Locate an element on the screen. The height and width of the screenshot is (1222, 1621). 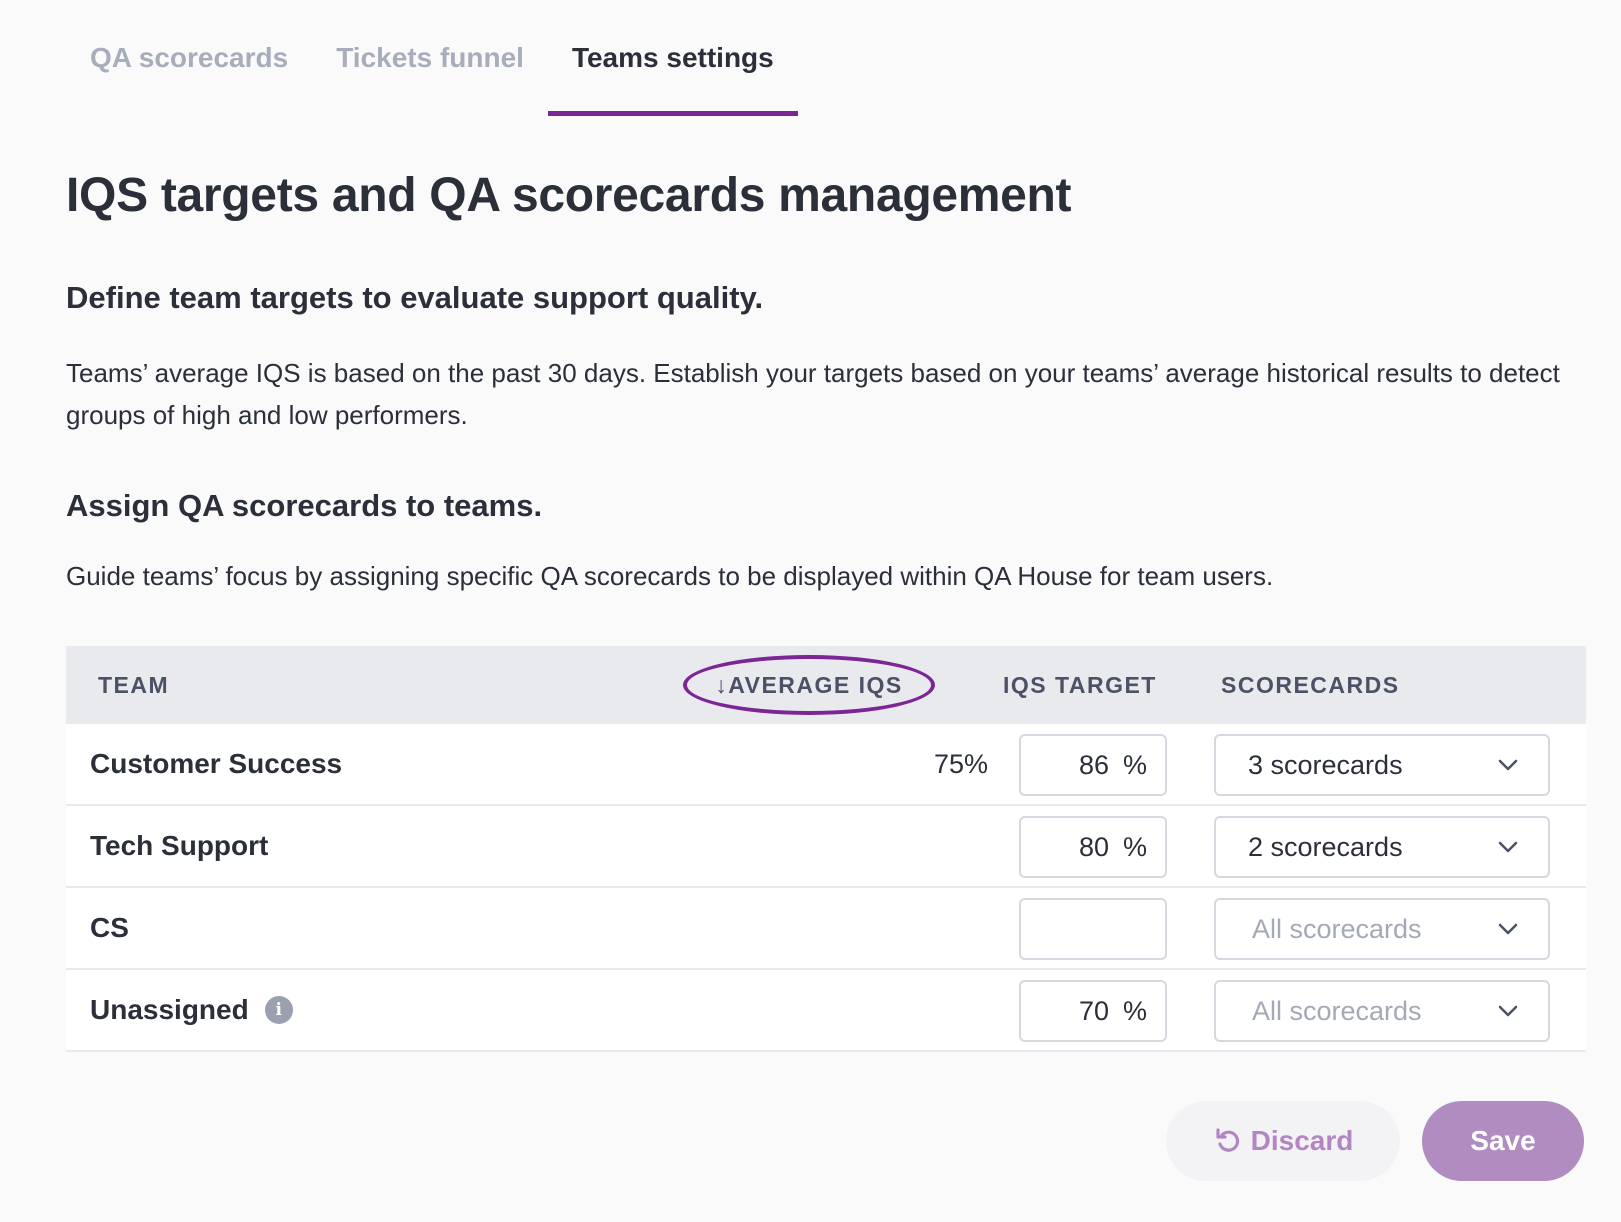
team-name-text: Tech Support is located at coordinates (179, 845).